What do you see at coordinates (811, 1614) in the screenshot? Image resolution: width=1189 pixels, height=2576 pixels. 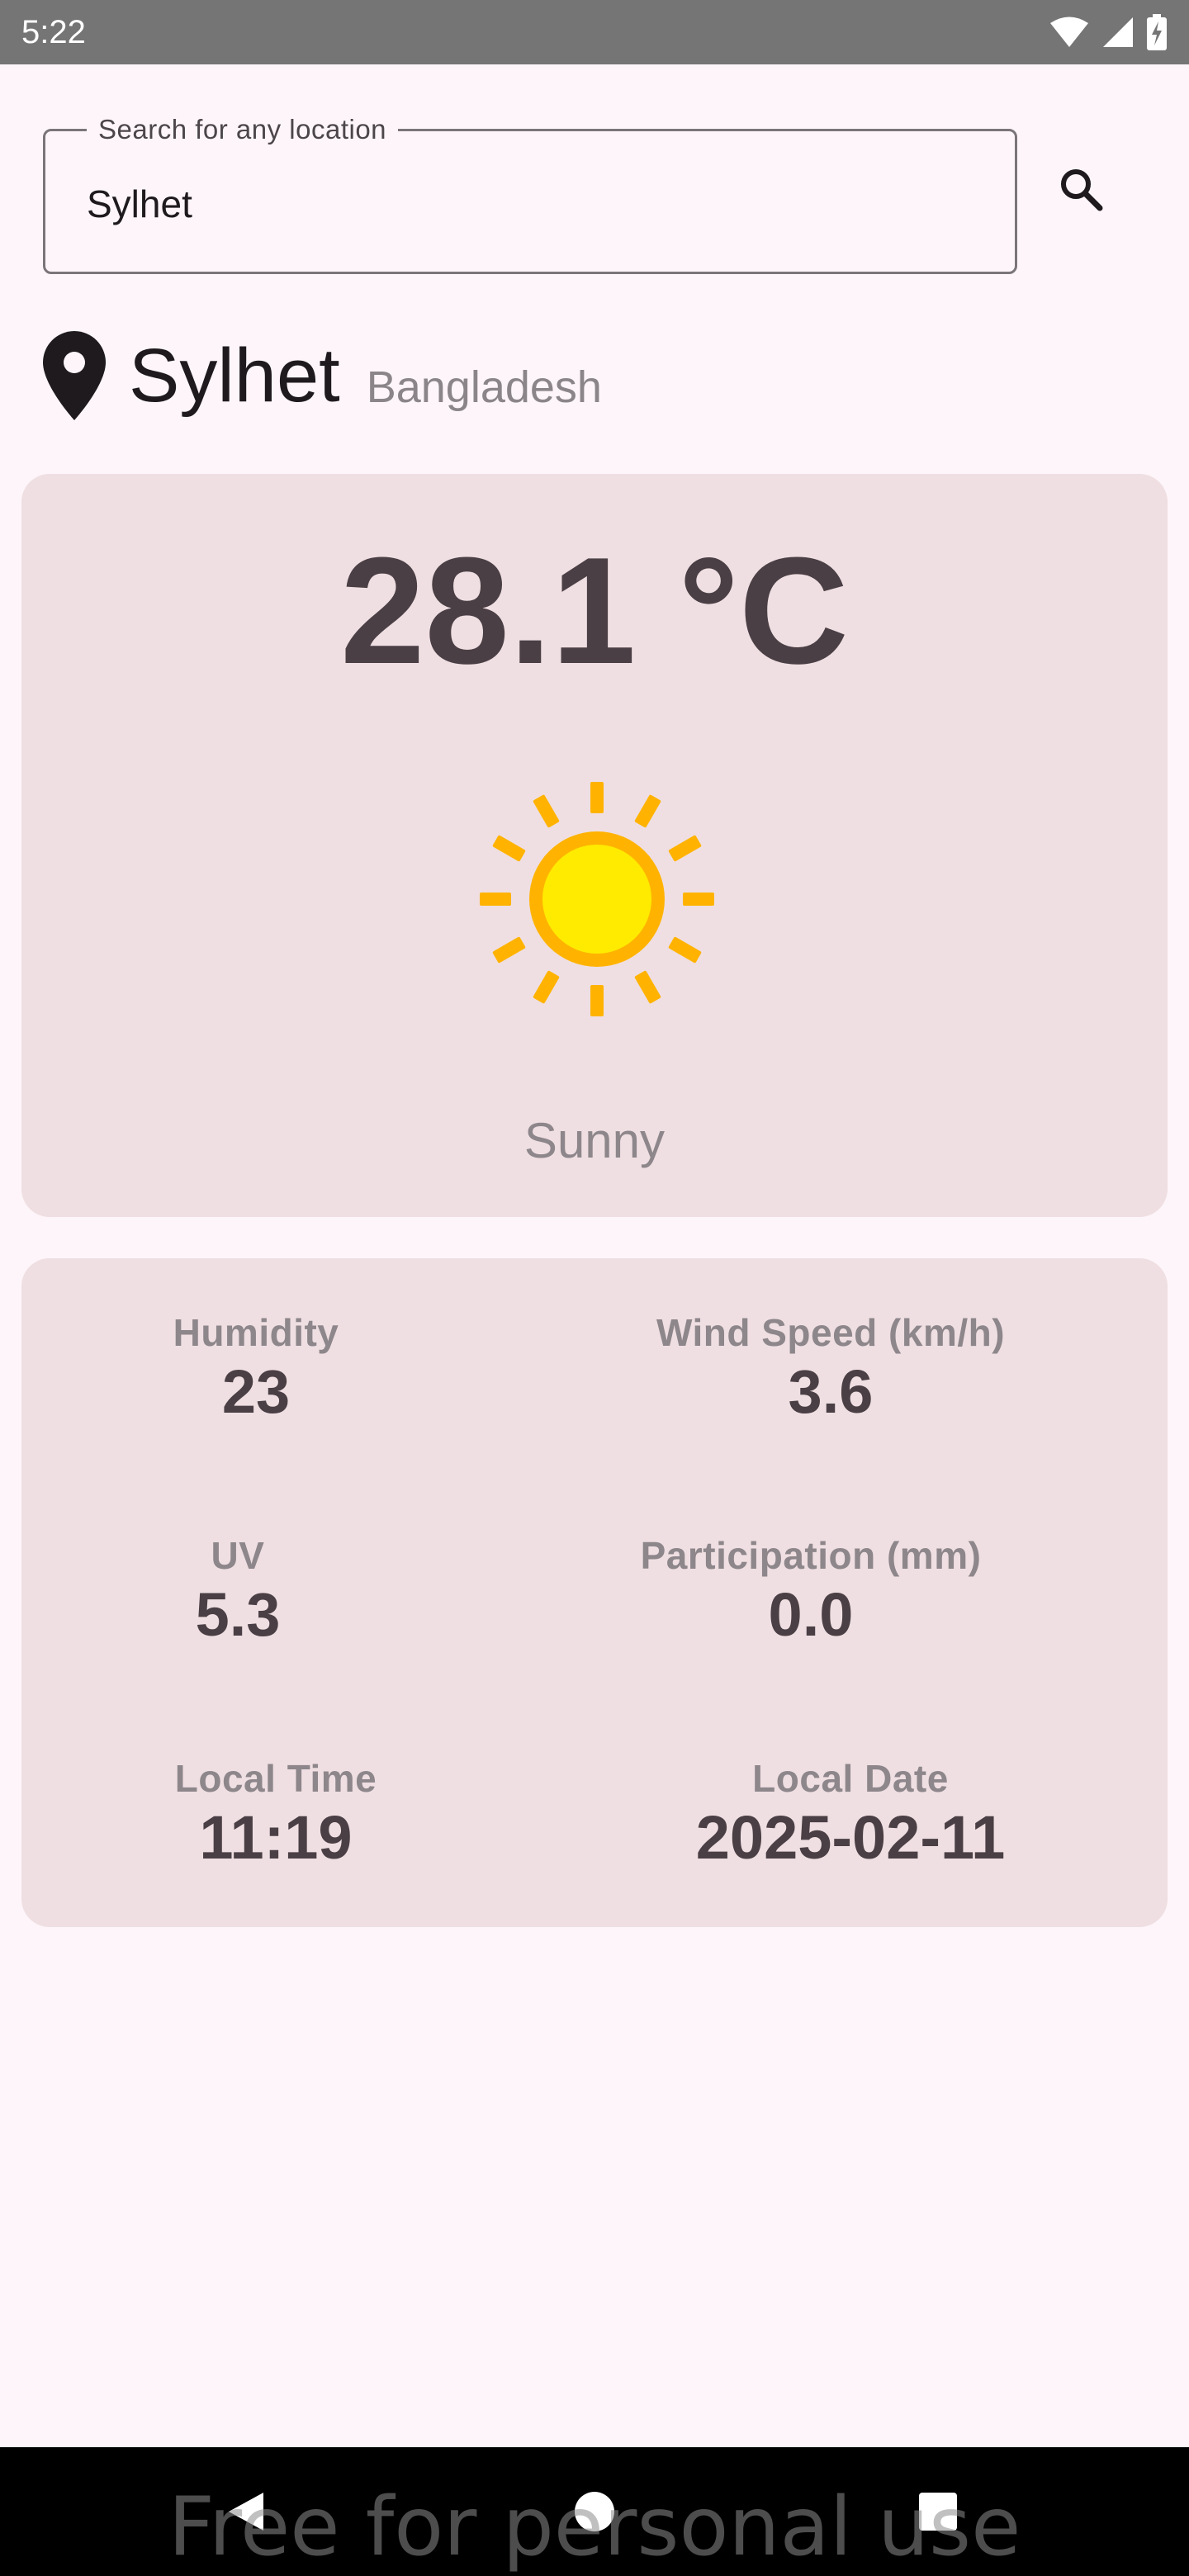 I see `detail-value: 0.0` at bounding box center [811, 1614].